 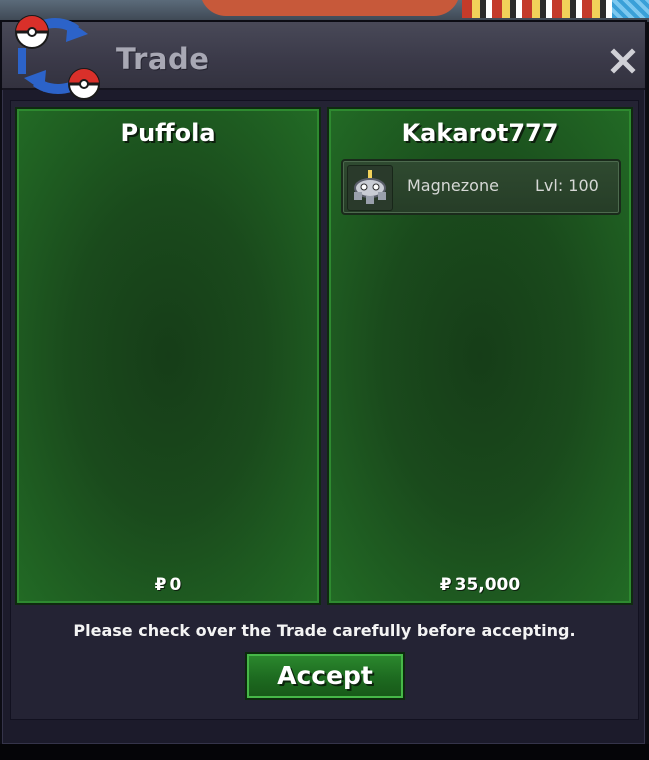 What do you see at coordinates (325, 676) in the screenshot?
I see `accept-button: Accept` at bounding box center [325, 676].